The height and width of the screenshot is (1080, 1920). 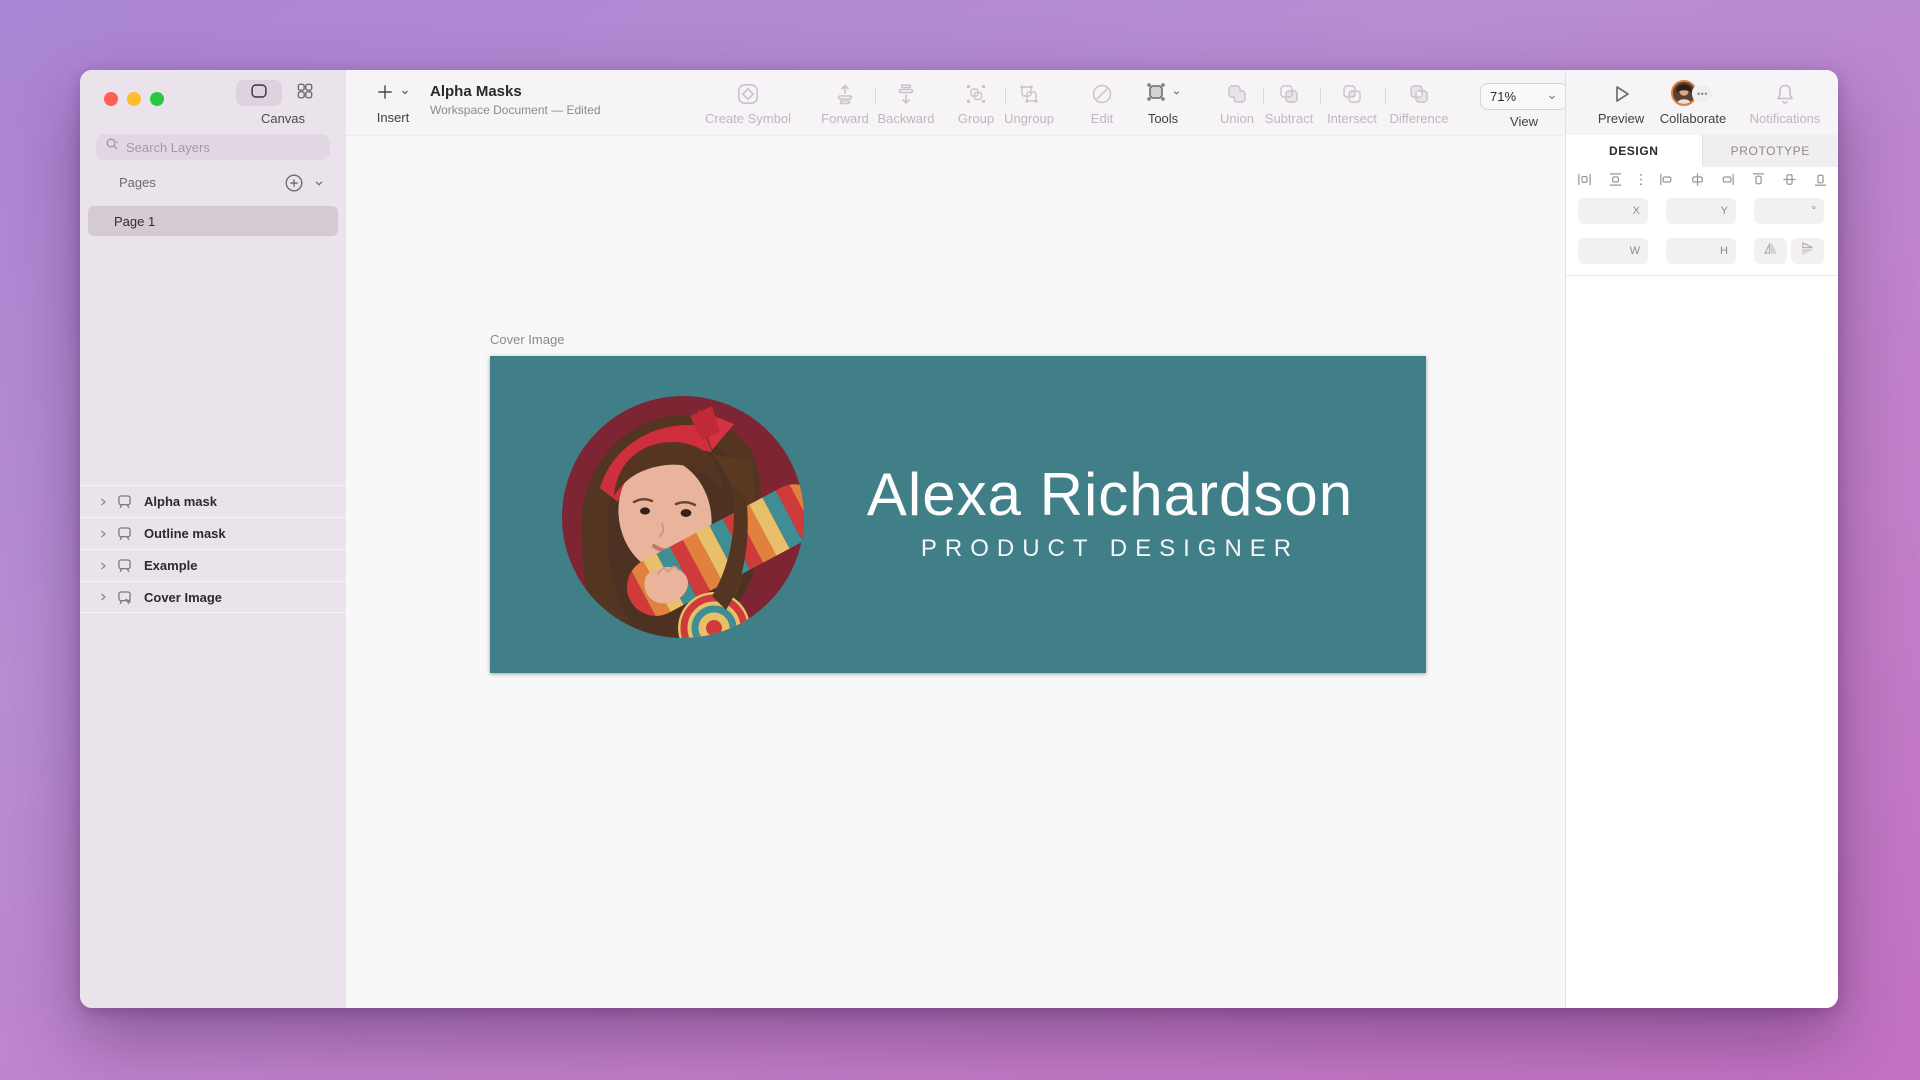 What do you see at coordinates (1789, 179) in the screenshot?
I see `align-middle-icon` at bounding box center [1789, 179].